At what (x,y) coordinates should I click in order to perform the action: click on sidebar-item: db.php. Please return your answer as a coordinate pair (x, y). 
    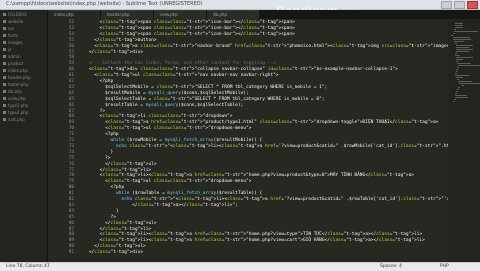
    Looking at the image, I should click on (23, 91).